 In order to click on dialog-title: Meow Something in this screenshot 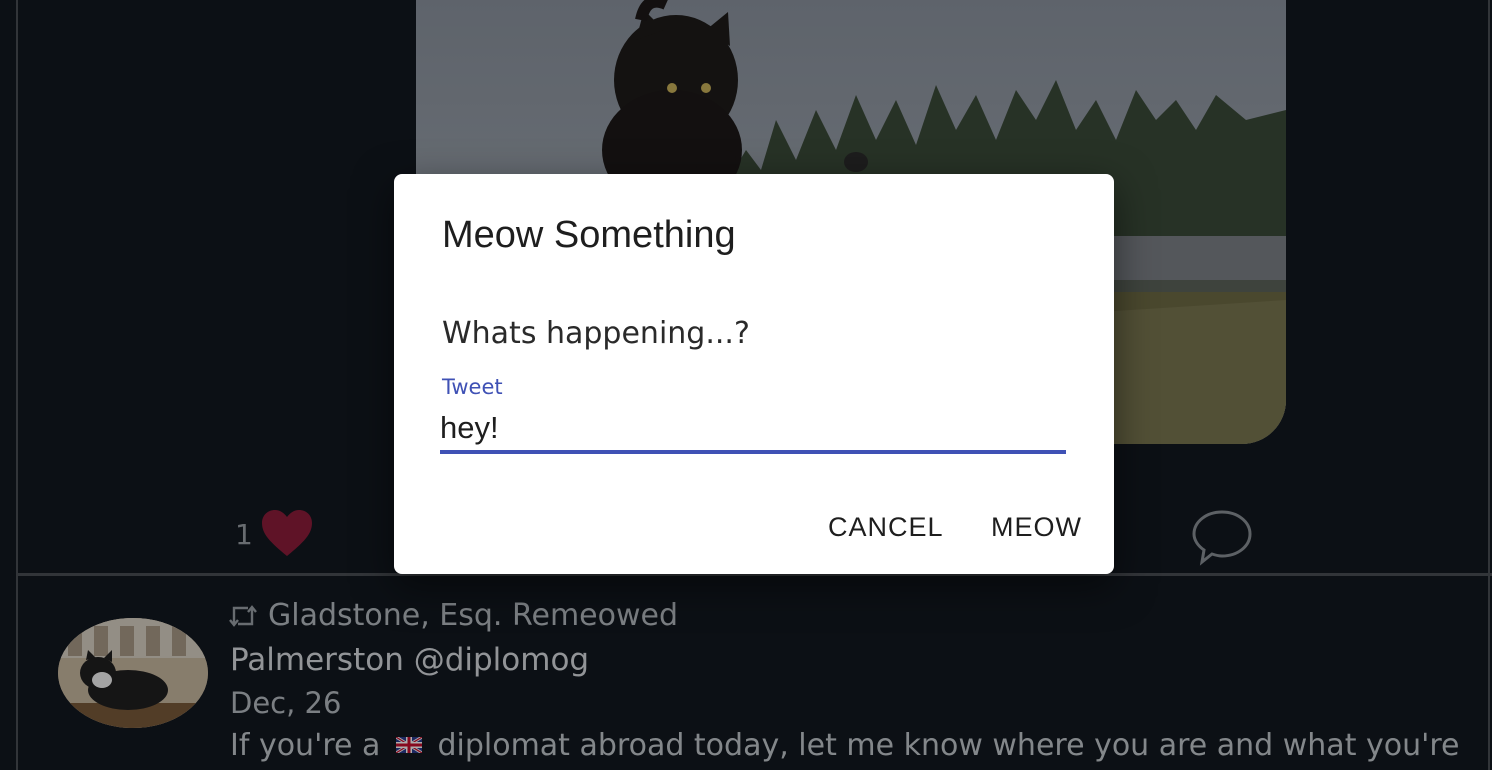, I will do `click(589, 235)`.